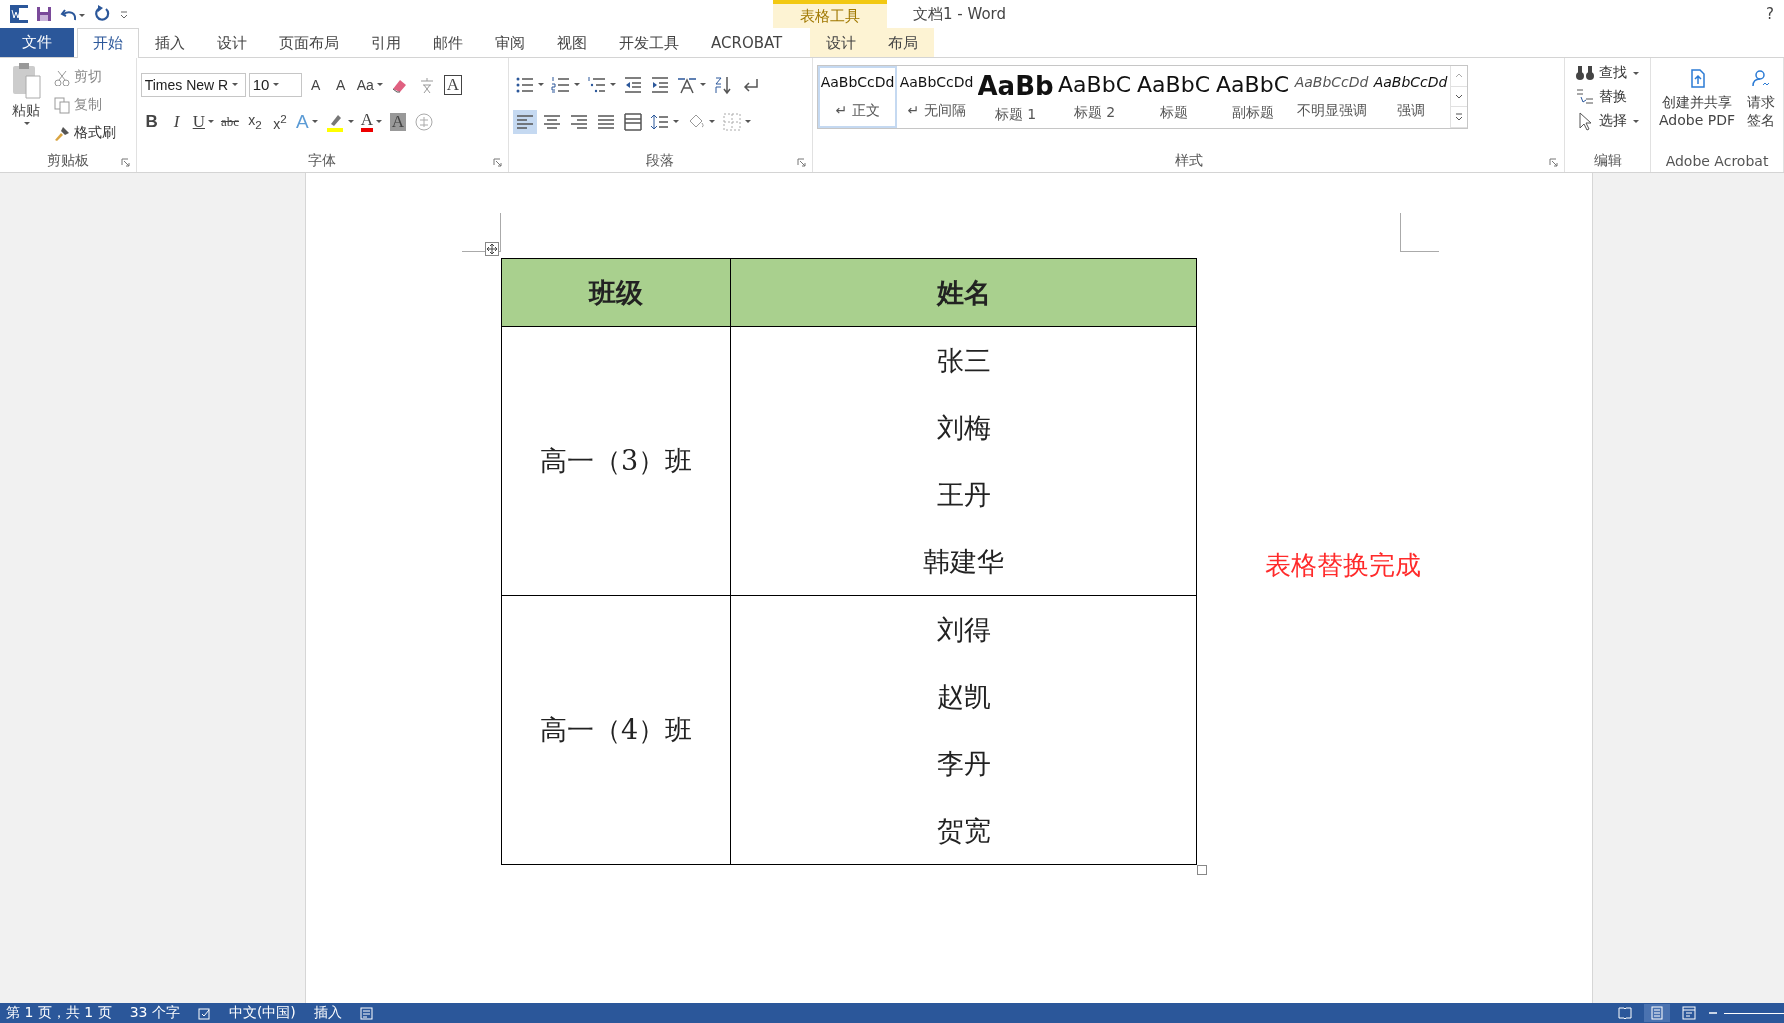  Describe the element at coordinates (309, 42) in the screenshot. I see `ribbon-tab: 页面布局` at that location.